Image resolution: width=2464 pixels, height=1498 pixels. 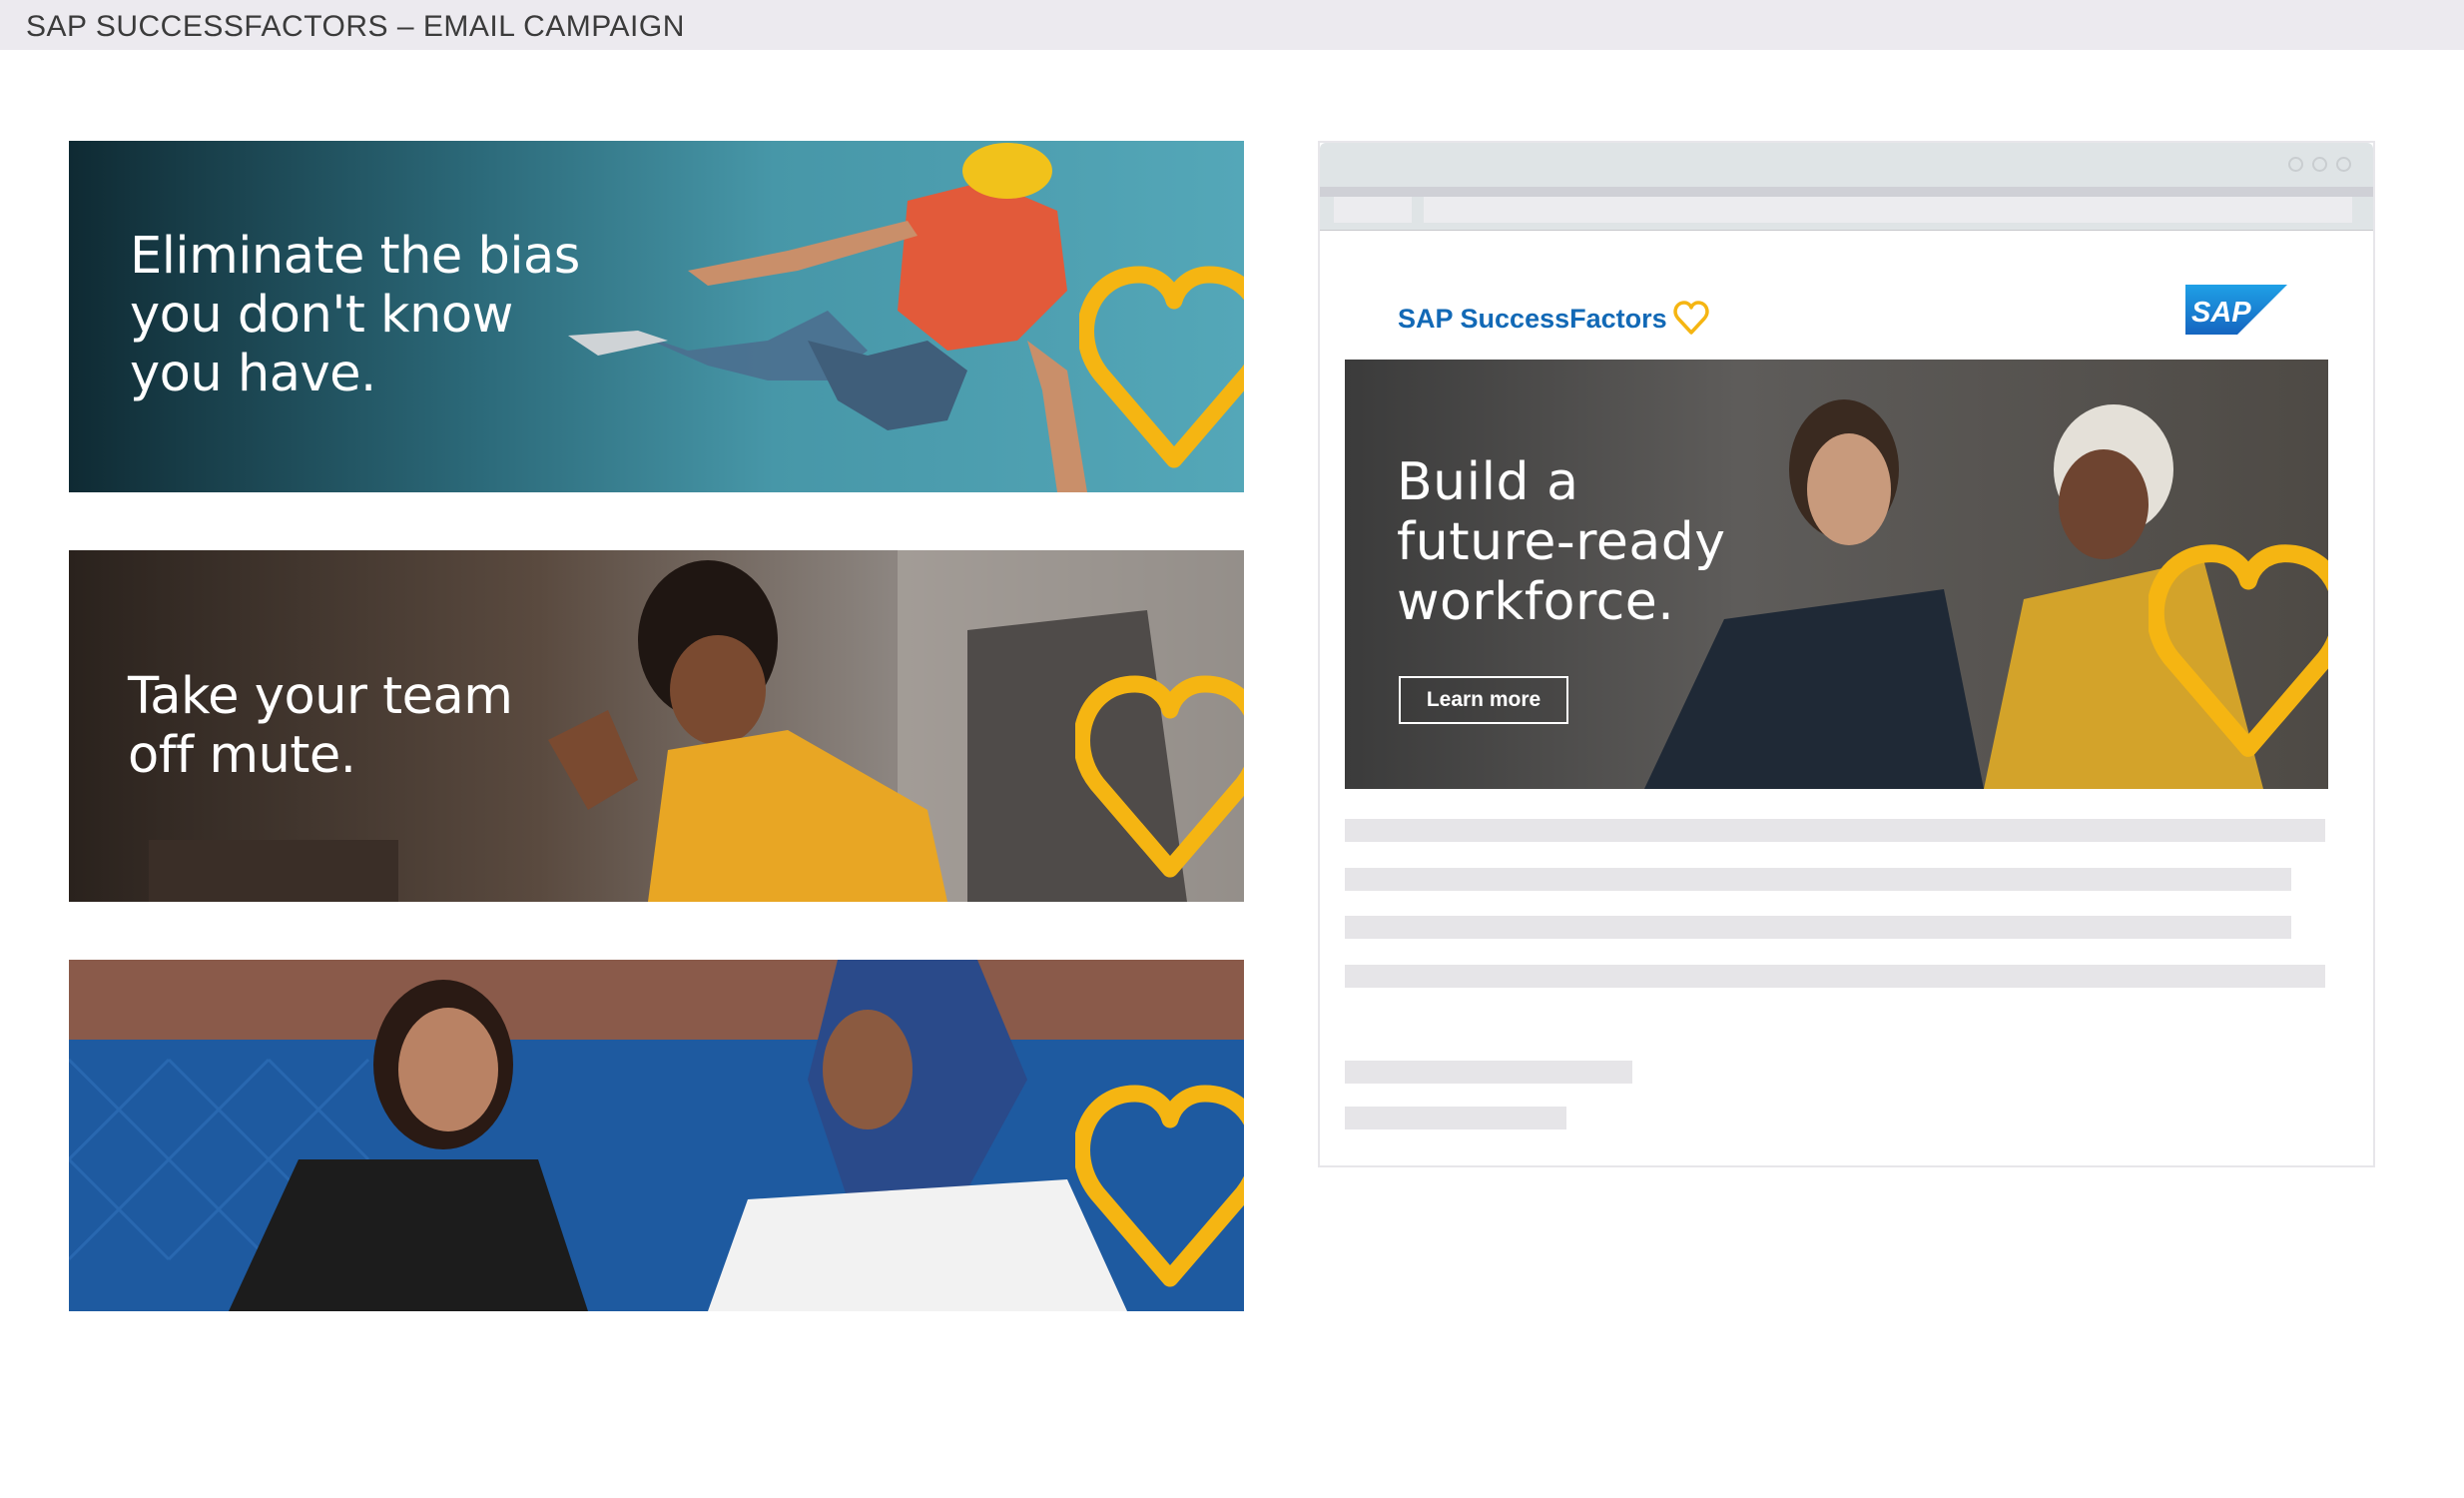 I want to click on headline-line: Take your team, so click(x=320, y=696).